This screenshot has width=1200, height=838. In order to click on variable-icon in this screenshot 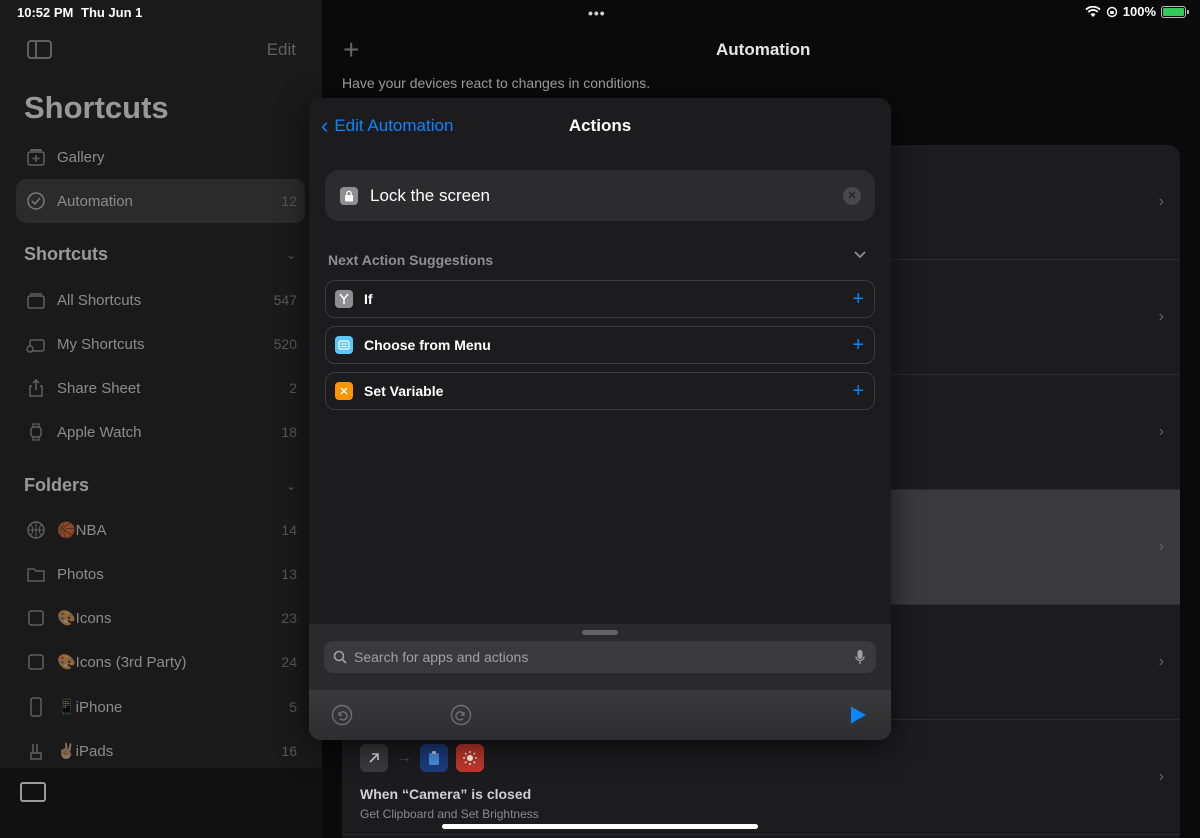, I will do `click(344, 391)`.